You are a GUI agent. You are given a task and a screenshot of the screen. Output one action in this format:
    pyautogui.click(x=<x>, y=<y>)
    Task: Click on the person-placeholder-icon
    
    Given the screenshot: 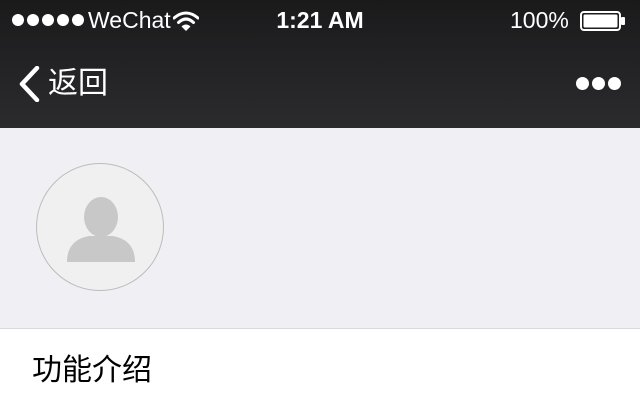 What is the action you would take?
    pyautogui.click(x=101, y=229)
    